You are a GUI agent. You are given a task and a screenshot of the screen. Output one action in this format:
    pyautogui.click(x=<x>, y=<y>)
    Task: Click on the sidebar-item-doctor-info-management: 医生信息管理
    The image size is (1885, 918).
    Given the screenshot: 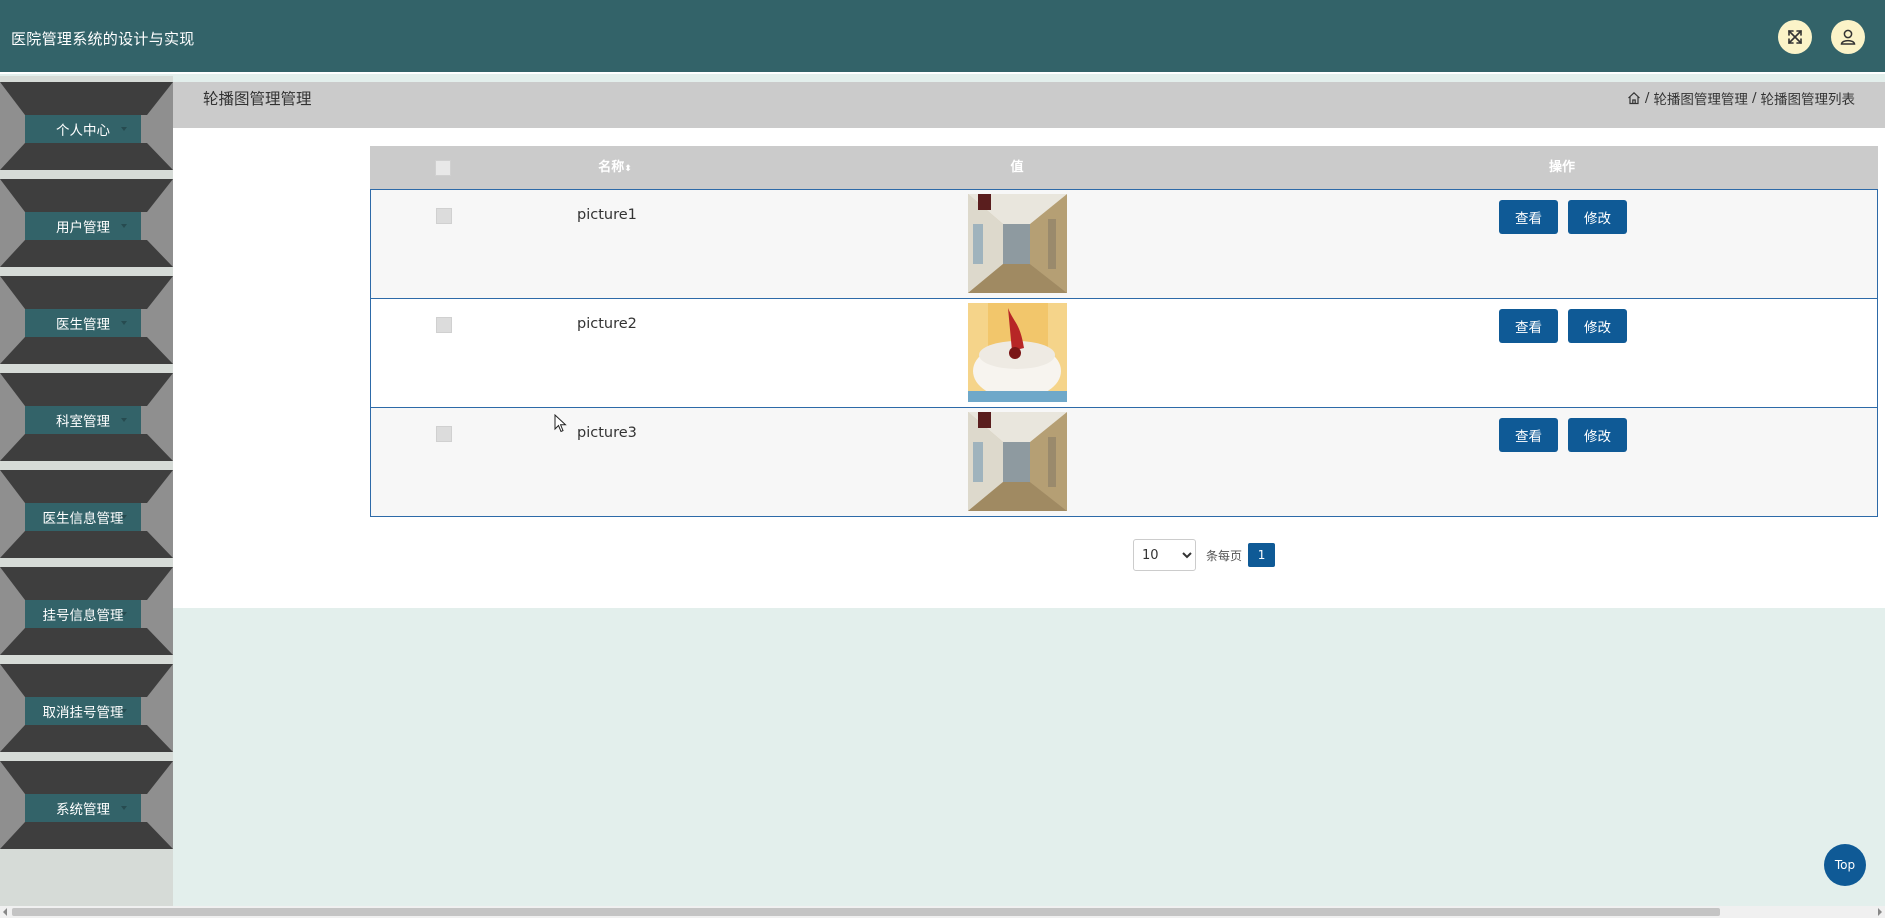 What is the action you would take?
    pyautogui.click(x=86, y=514)
    